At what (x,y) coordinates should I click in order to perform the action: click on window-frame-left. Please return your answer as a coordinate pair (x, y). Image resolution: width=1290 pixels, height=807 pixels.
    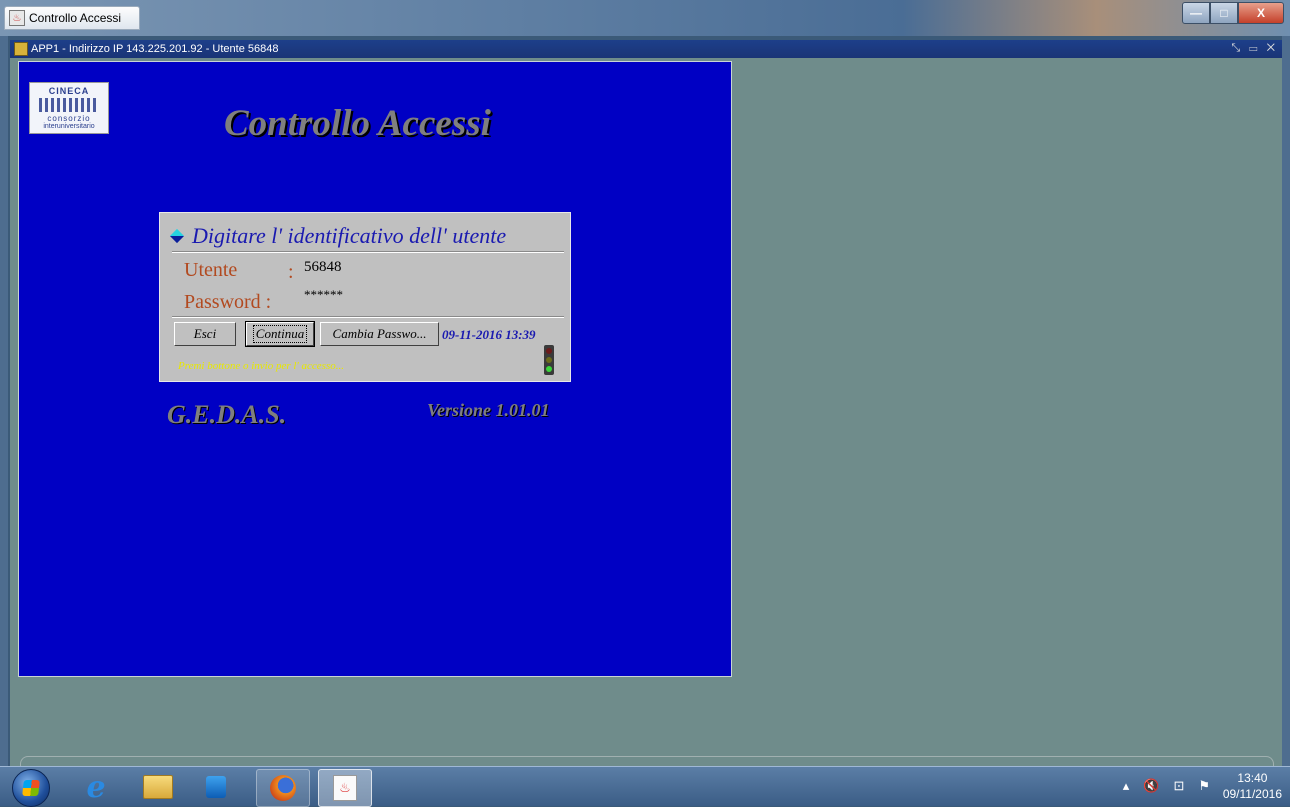
    Looking at the image, I should click on (4, 401).